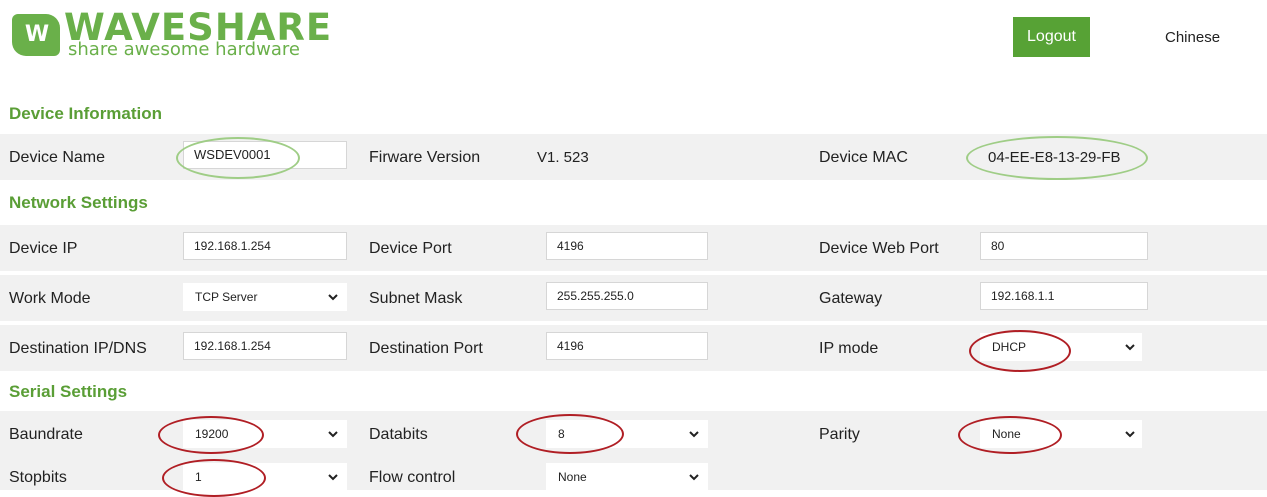 The image size is (1267, 497). Describe the element at coordinates (1057, 158) in the screenshot. I see `highlight-ellipse-device-mac` at that location.